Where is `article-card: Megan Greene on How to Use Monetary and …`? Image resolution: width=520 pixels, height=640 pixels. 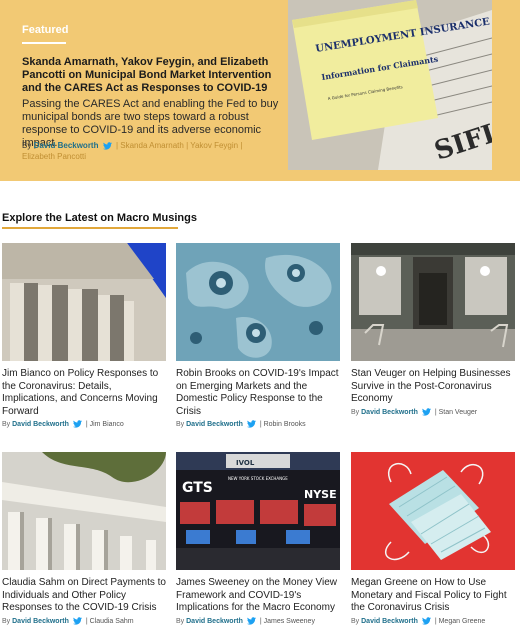
article-card: Megan Greene on How to Use Monetary and … is located at coordinates (433, 539).